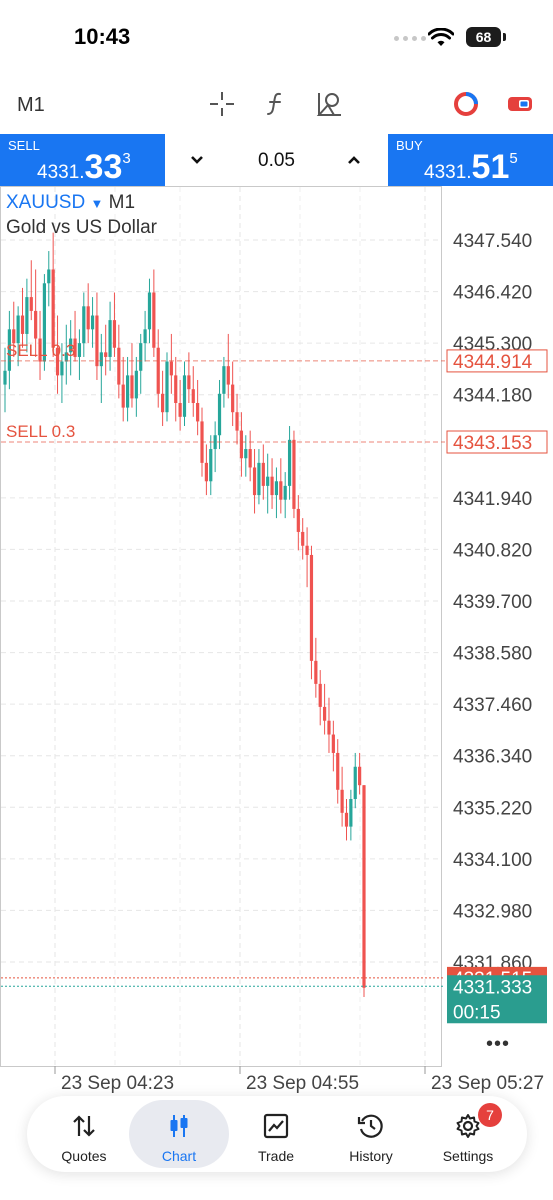 The width and height of the screenshot is (553, 1200). I want to click on more-options-icon: •••, so click(498, 1044).